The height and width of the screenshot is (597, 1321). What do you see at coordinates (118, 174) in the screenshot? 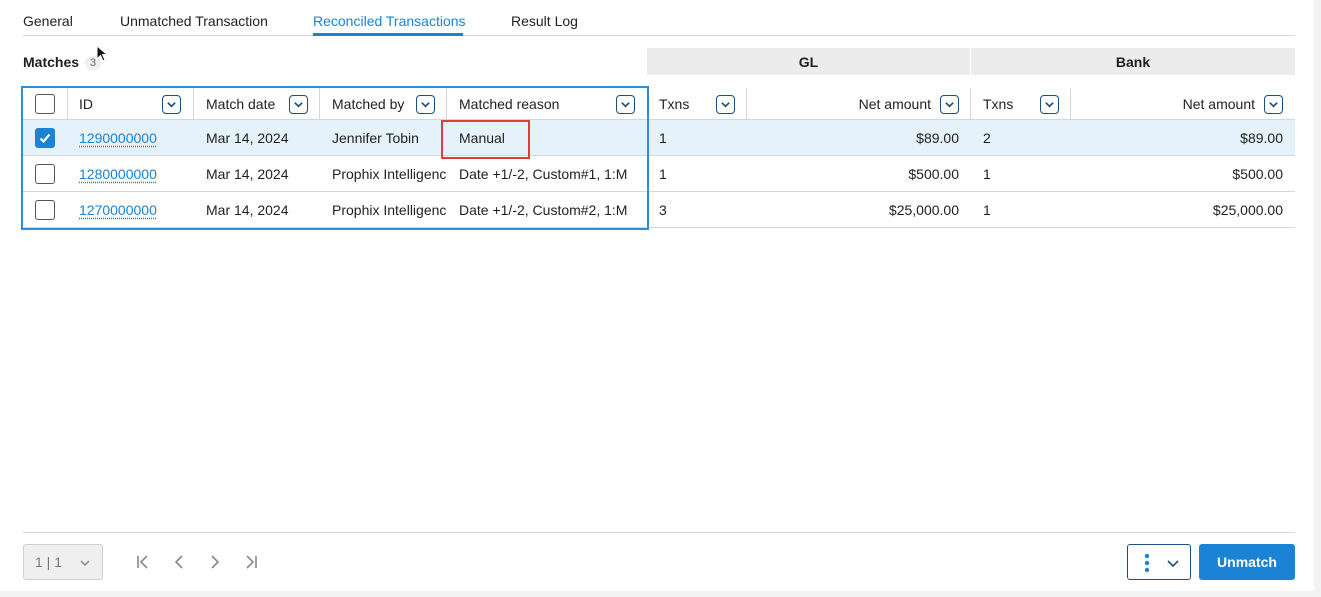
I see `match-id-link: 1280000000` at bounding box center [118, 174].